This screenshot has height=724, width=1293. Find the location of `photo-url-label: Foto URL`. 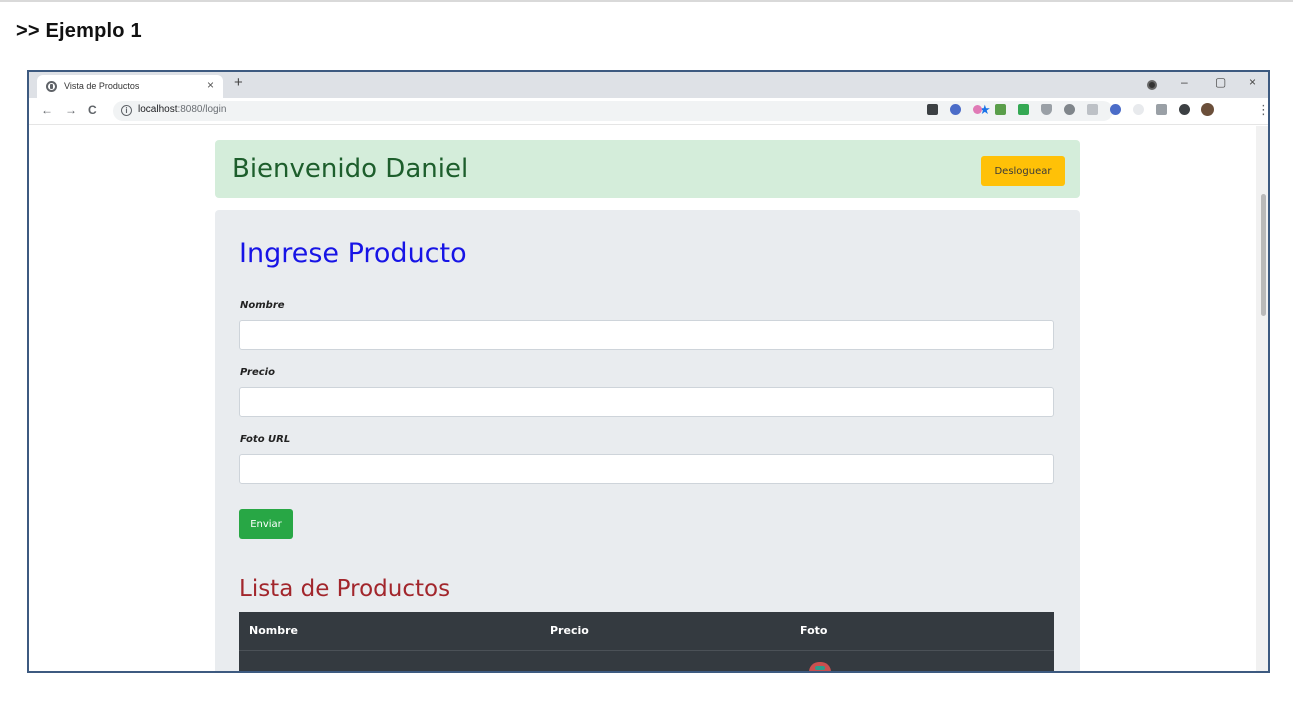

photo-url-label: Foto URL is located at coordinates (265, 439).